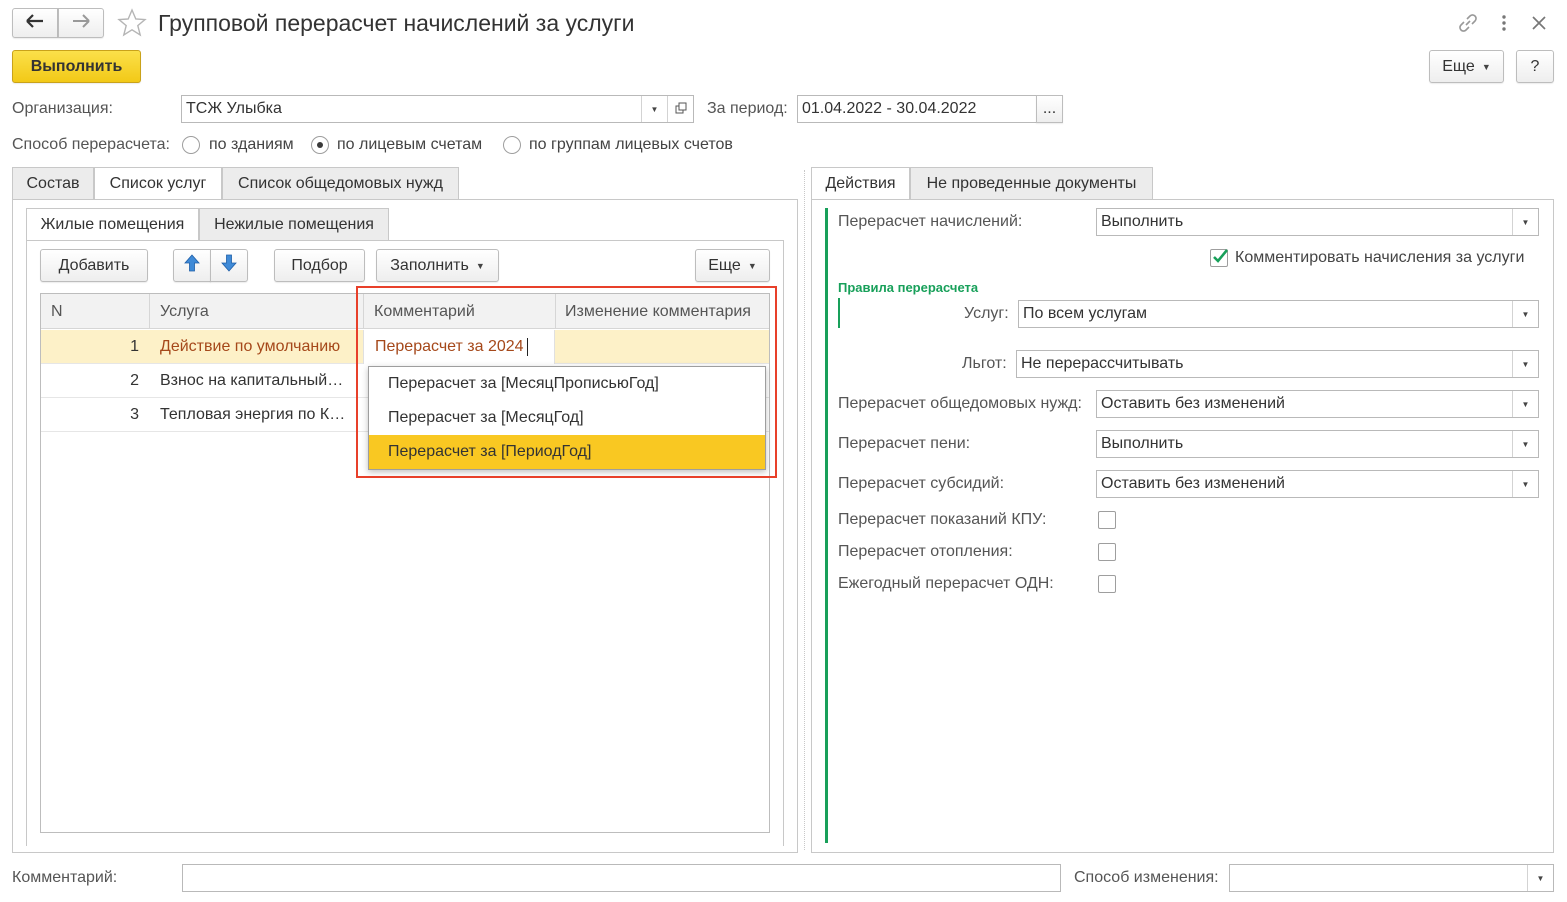 This screenshot has height=902, width=1567. What do you see at coordinates (960, 403) in the screenshot?
I see `common-needs-label: Перерасчет общедомовых нужд:` at bounding box center [960, 403].